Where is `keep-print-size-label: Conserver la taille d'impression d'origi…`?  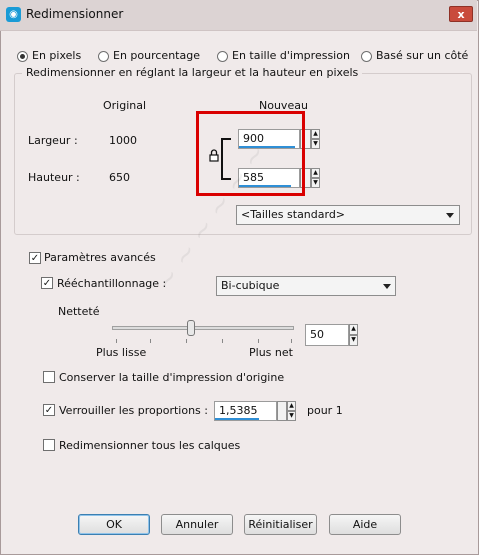 keep-print-size-label: Conserver la taille d'impression d'origi… is located at coordinates (171, 377).